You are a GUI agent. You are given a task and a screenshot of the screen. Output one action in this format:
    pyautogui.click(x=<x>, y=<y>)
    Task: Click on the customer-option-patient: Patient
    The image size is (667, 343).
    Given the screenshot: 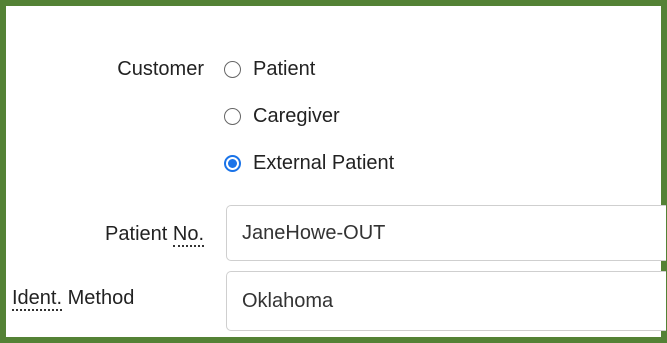 What is the action you would take?
    pyautogui.click(x=269, y=69)
    